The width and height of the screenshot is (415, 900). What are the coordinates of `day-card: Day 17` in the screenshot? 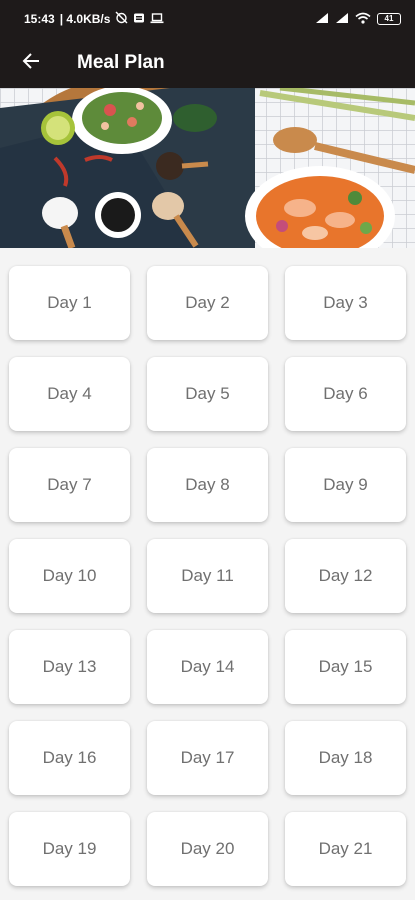 It's located at (207, 758).